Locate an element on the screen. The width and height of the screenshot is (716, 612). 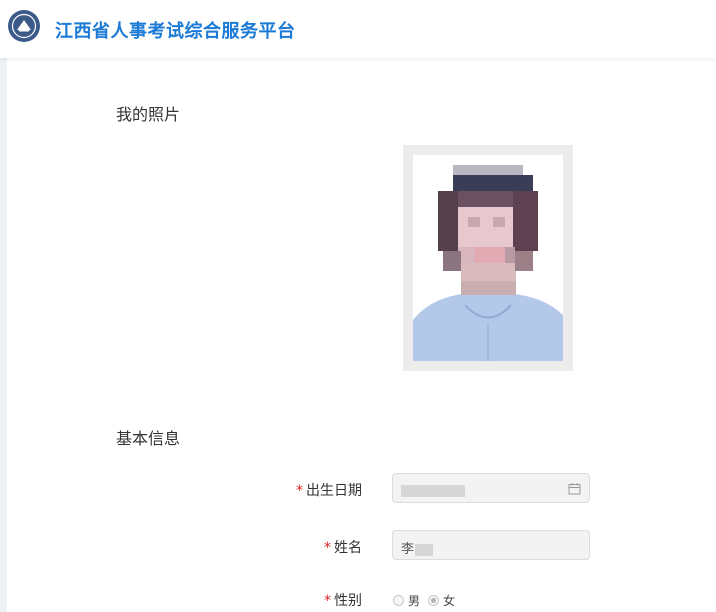
basic-info-section-title: 基本信息 is located at coordinates (148, 438).